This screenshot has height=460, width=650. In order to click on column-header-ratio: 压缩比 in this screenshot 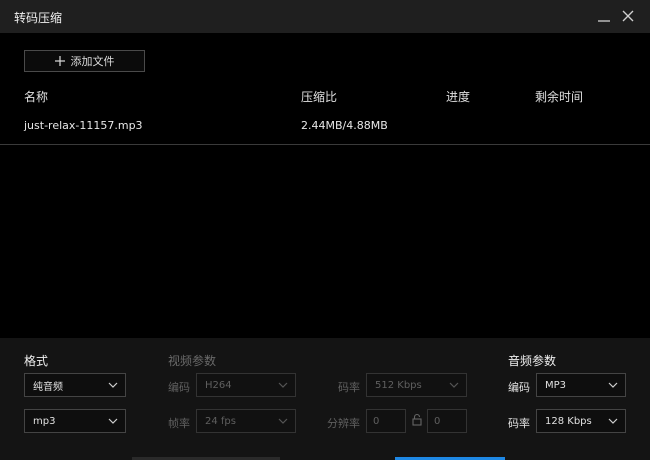, I will do `click(319, 96)`.